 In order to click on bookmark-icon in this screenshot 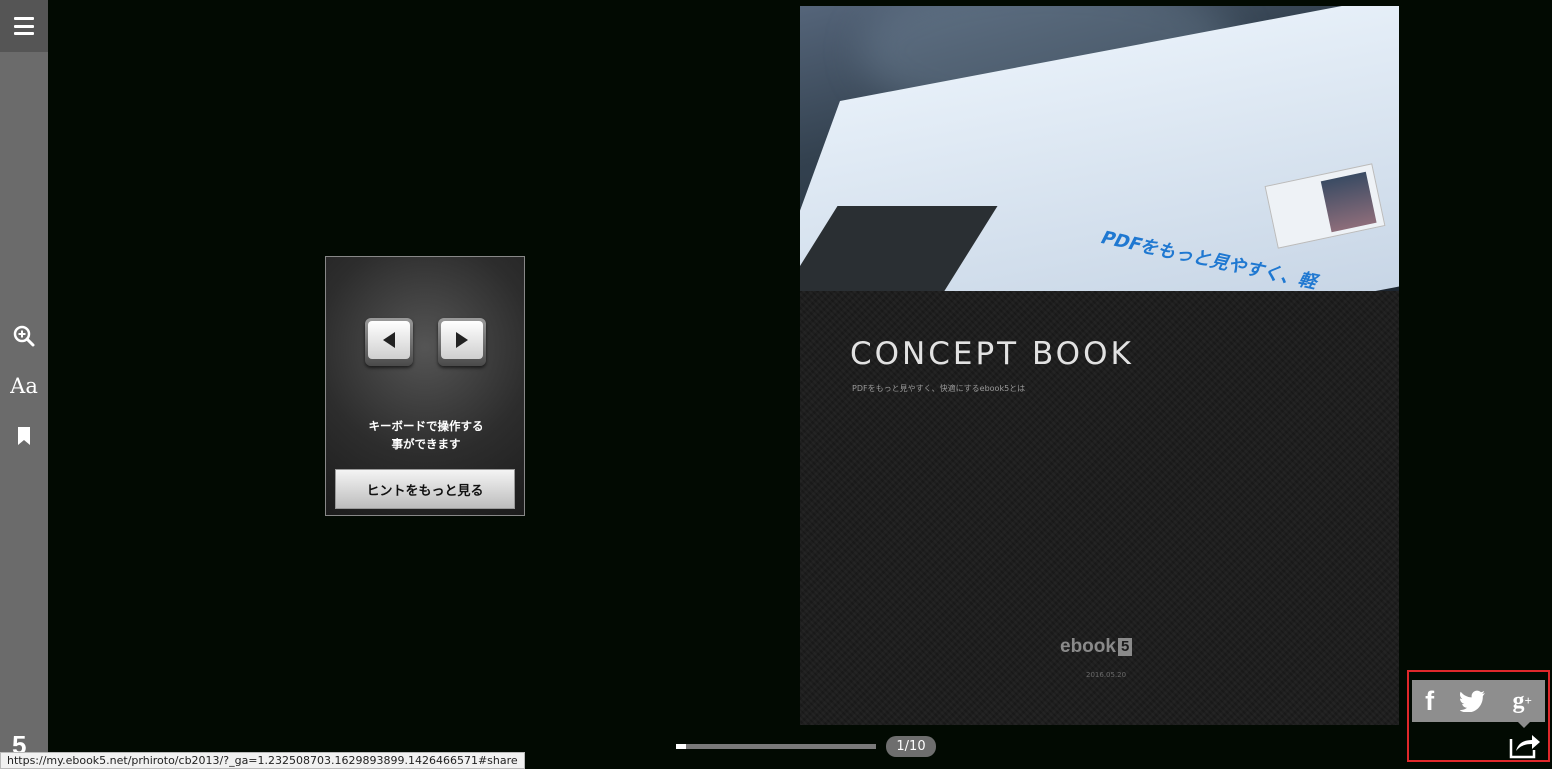, I will do `click(24, 436)`.